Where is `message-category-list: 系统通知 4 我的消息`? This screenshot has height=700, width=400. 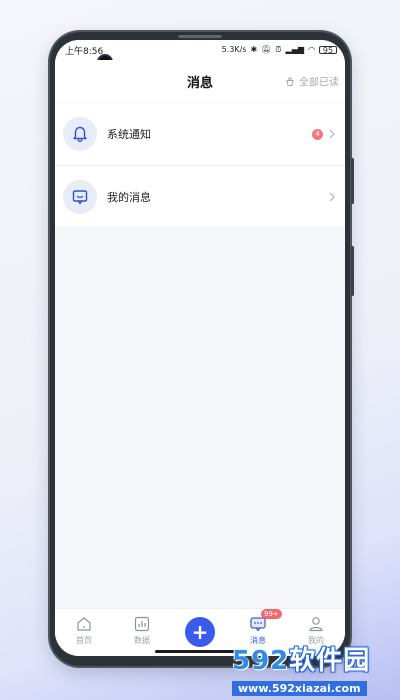
message-category-list: 系统通知 4 我的消息 is located at coordinates (200, 165).